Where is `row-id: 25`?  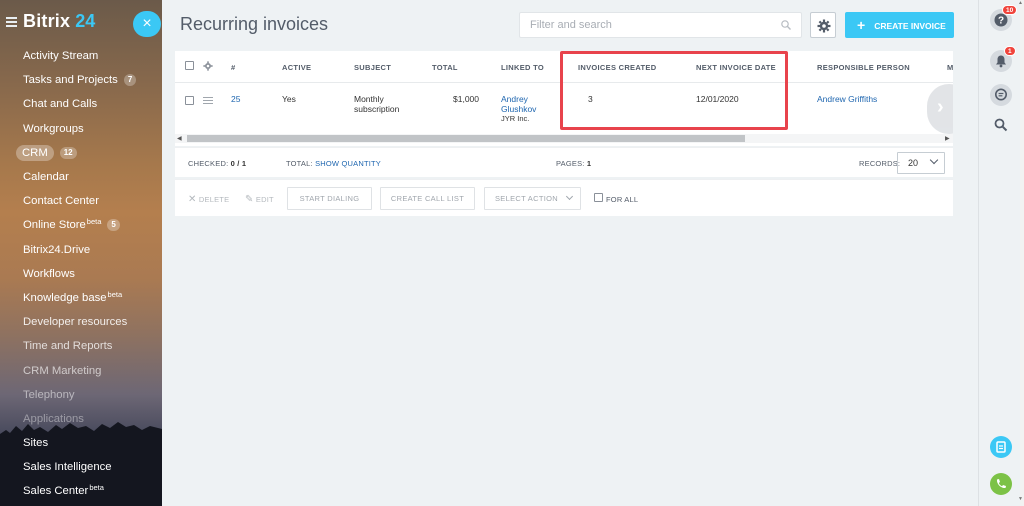 row-id: 25 is located at coordinates (235, 99).